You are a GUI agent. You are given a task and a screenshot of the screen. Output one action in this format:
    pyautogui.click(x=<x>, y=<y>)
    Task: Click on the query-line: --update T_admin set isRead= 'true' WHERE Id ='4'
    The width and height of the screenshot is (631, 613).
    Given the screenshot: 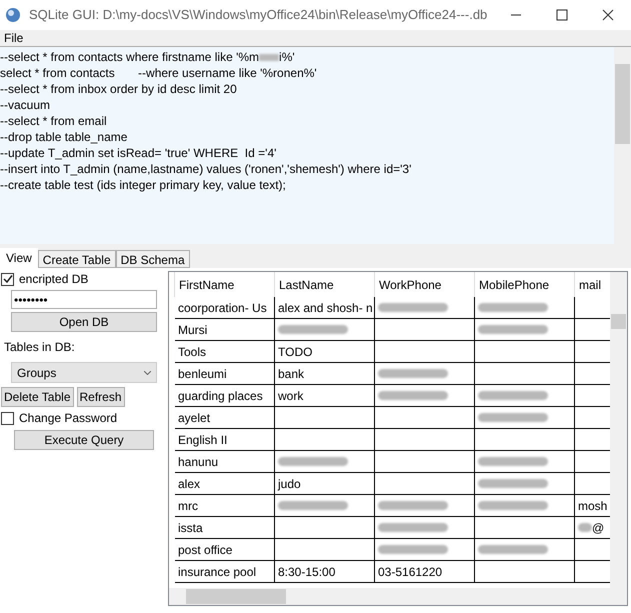 What is the action you would take?
    pyautogui.click(x=139, y=153)
    